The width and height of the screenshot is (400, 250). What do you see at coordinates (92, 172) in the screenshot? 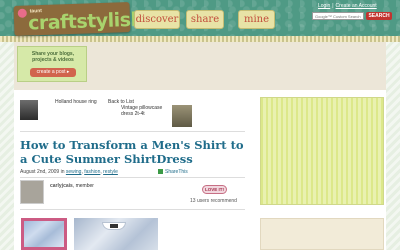
I see `category-link-fashion: fashion` at bounding box center [92, 172].